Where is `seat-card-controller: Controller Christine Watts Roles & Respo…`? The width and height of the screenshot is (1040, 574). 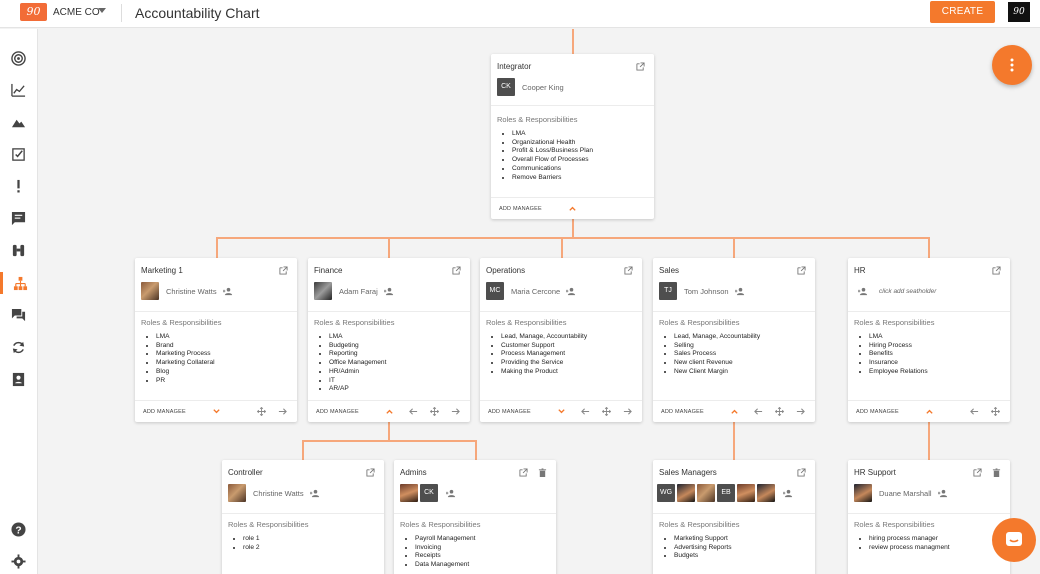
seat-card-controller: Controller Christine Watts Roles & Respo… is located at coordinates (303, 517).